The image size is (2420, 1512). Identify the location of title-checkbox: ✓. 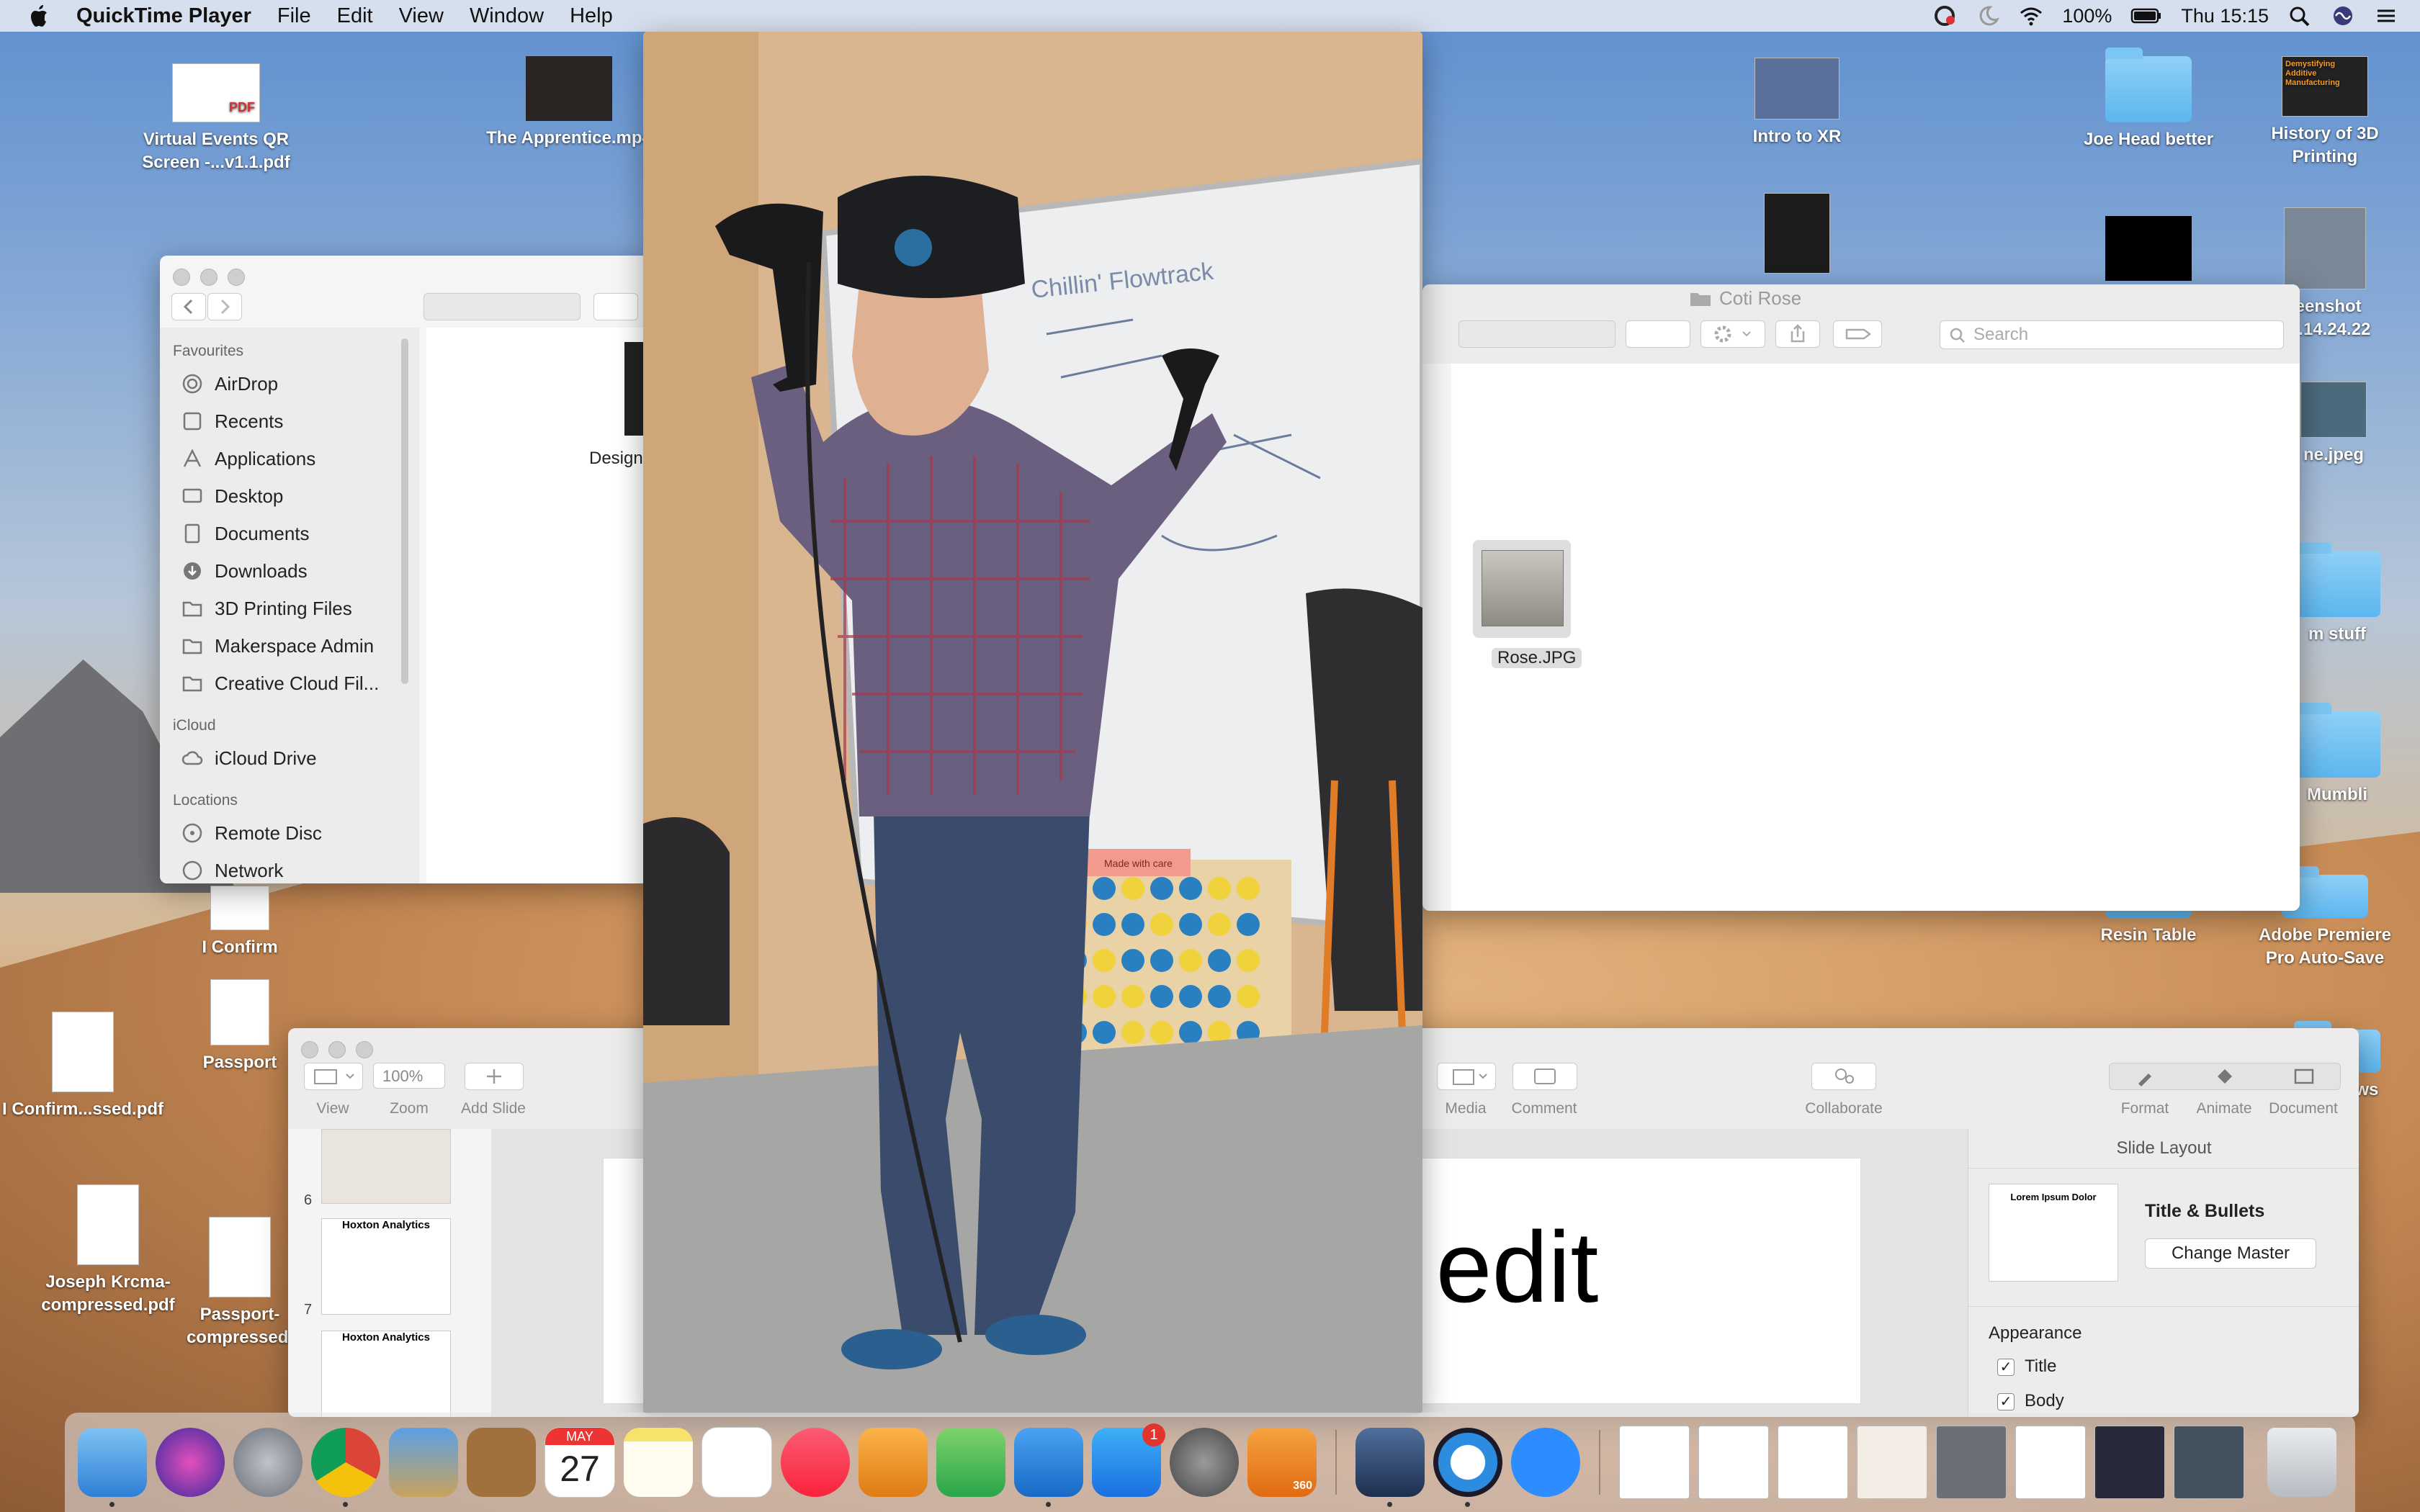
(2006, 1367).